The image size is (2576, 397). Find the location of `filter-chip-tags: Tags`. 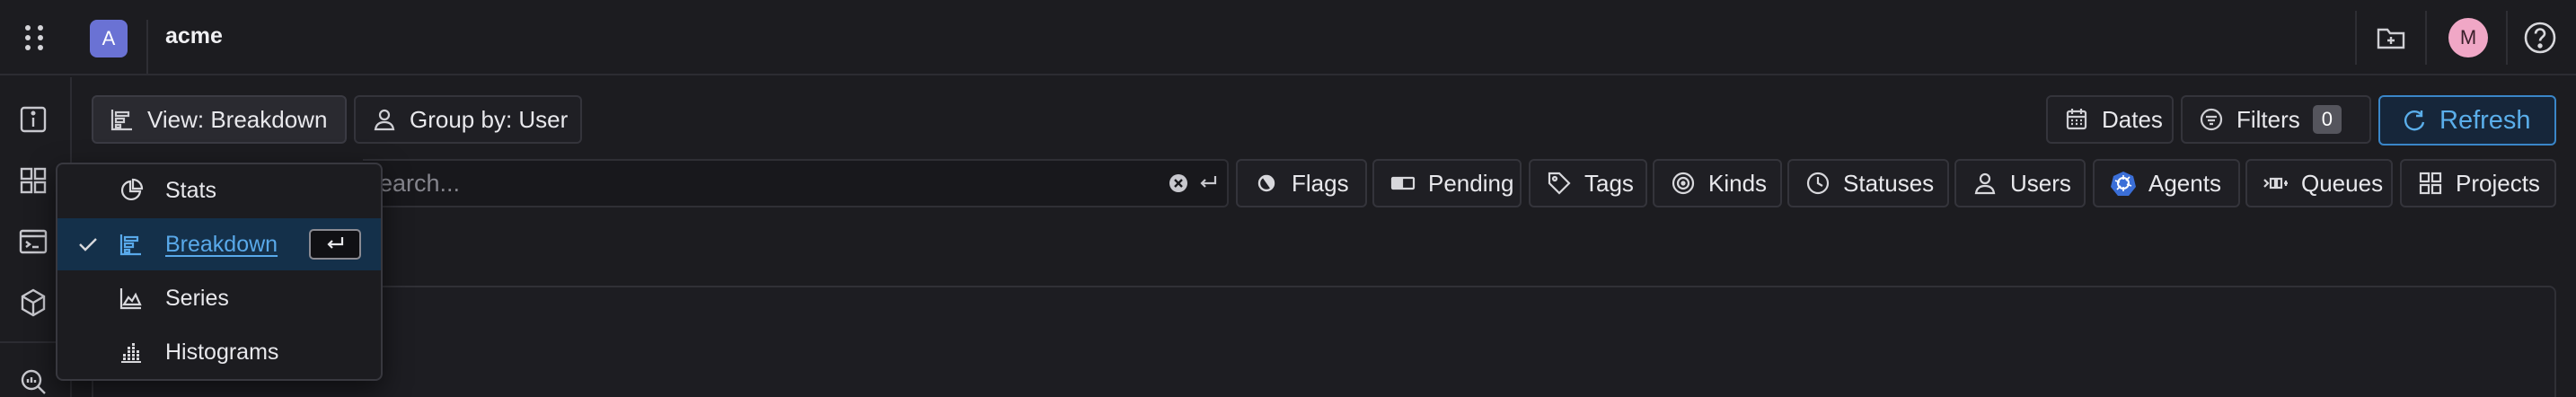

filter-chip-tags: Tags is located at coordinates (1588, 183).